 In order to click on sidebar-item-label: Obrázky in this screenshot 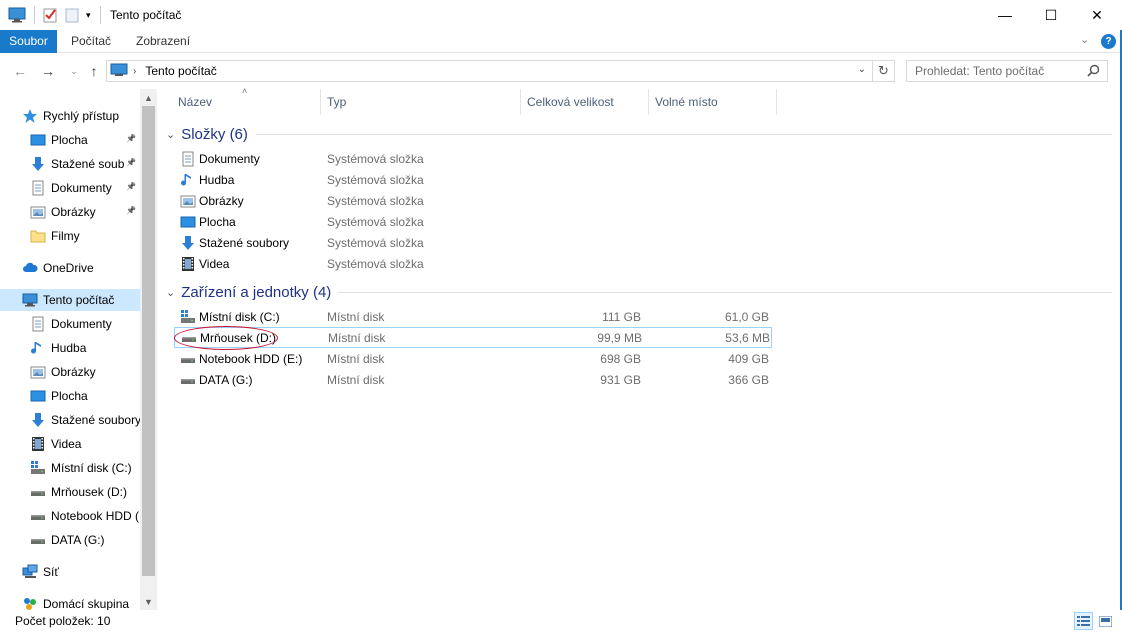, I will do `click(73, 372)`.